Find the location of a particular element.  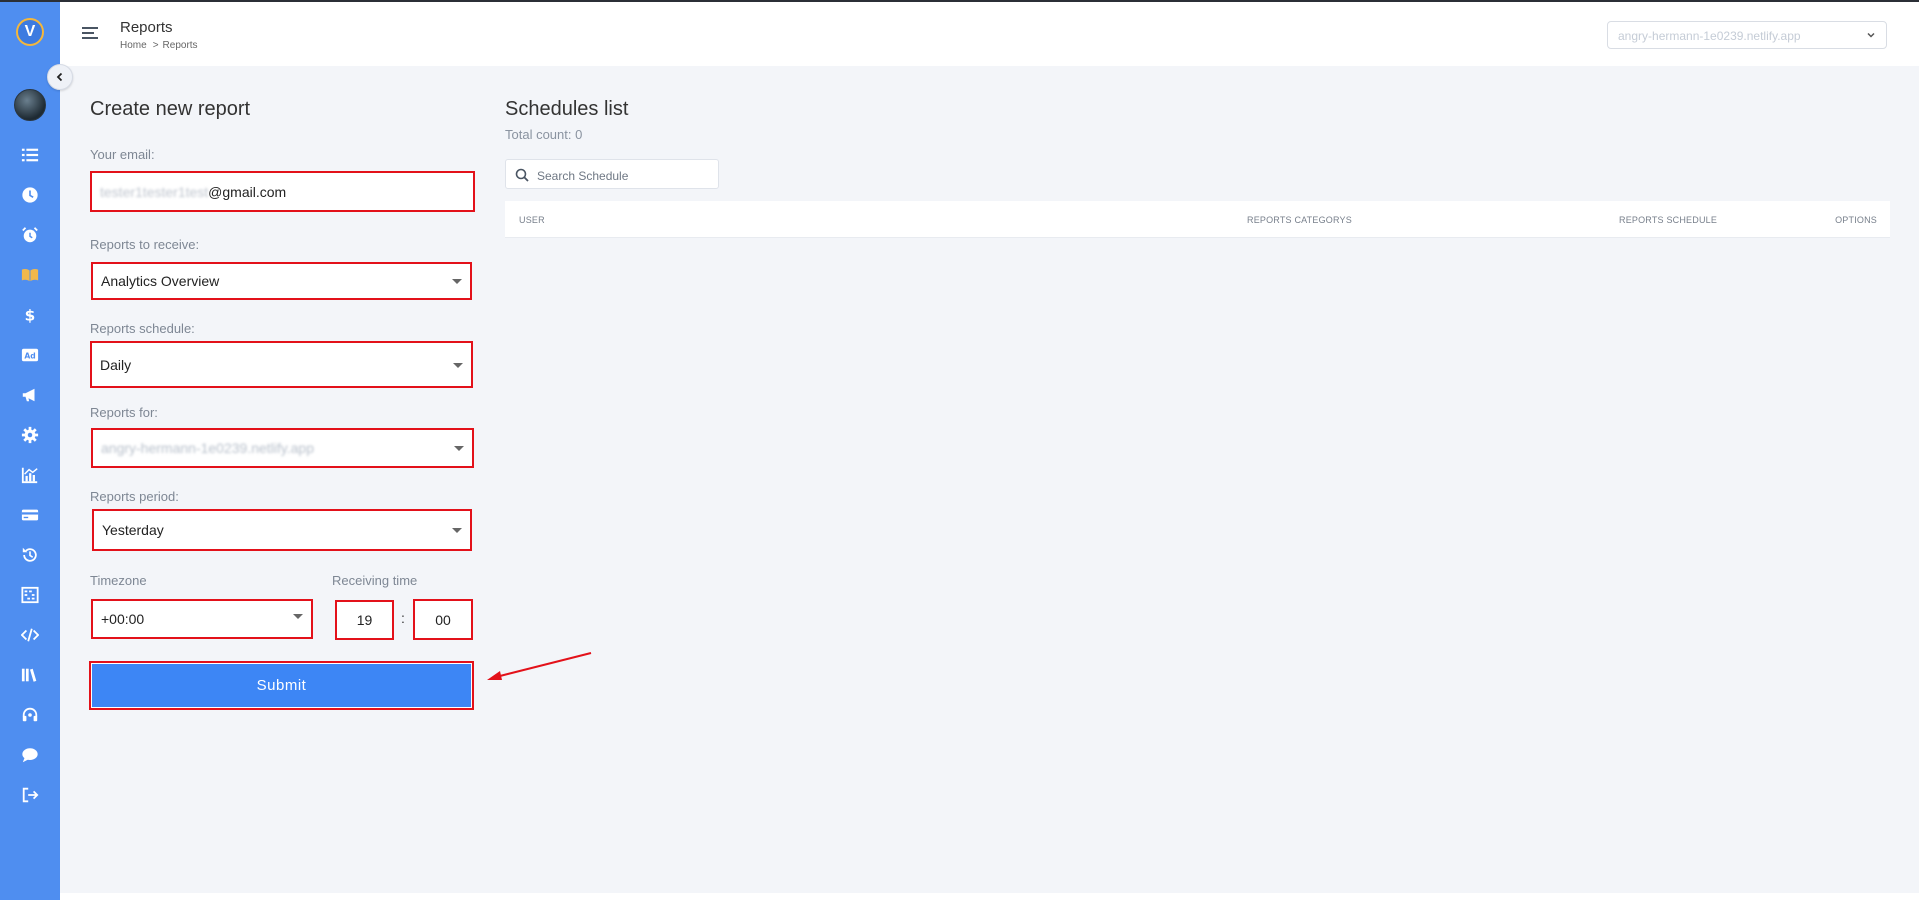

submit-button-label: Submit is located at coordinates (281, 685).